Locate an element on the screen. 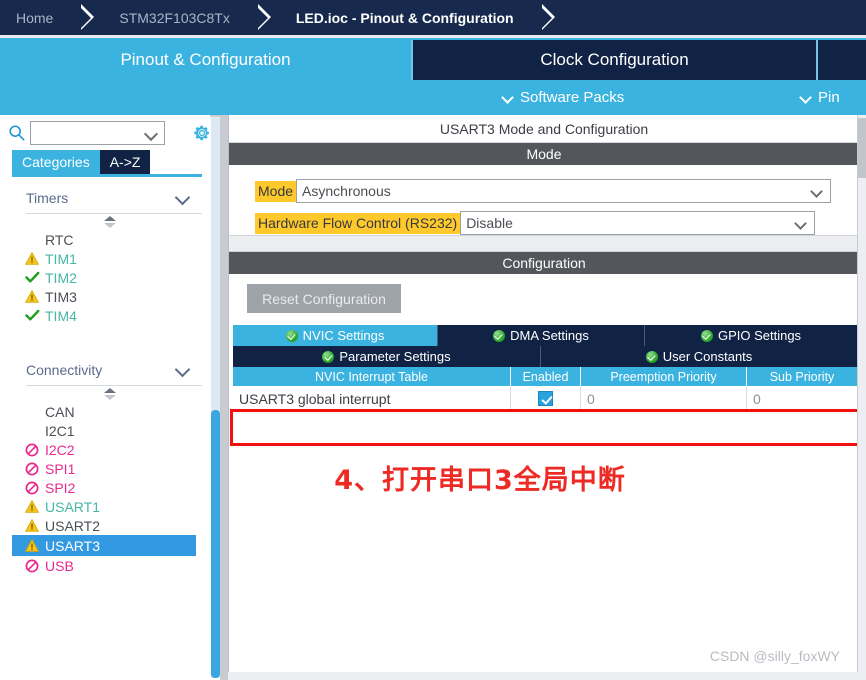 This screenshot has height=680, width=866. sidebar-item-usb: USB is located at coordinates (111, 565).